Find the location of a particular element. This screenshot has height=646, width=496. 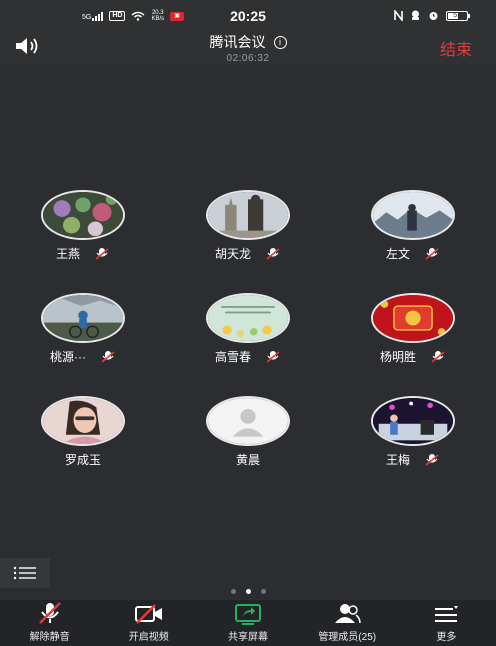

meeting-title-area: 腾讯会议 i 02:06:32 is located at coordinates (248, 48).